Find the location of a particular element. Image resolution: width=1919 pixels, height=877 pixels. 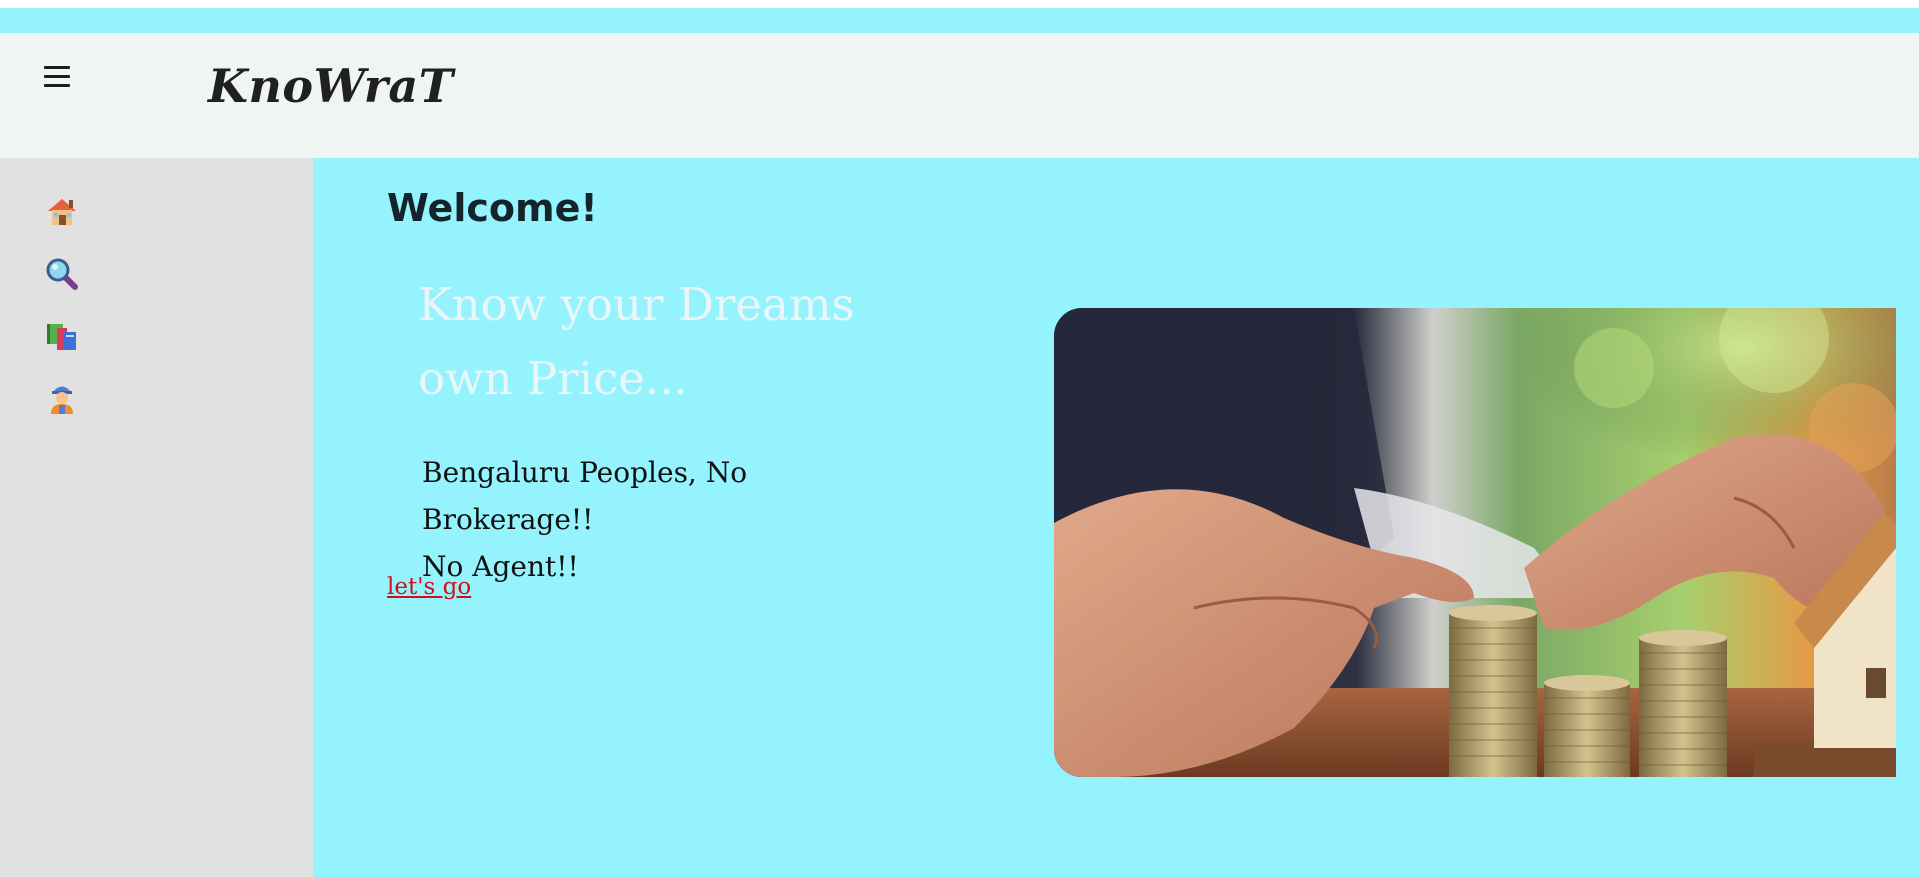

top-accent-strip is located at coordinates (959, 20).